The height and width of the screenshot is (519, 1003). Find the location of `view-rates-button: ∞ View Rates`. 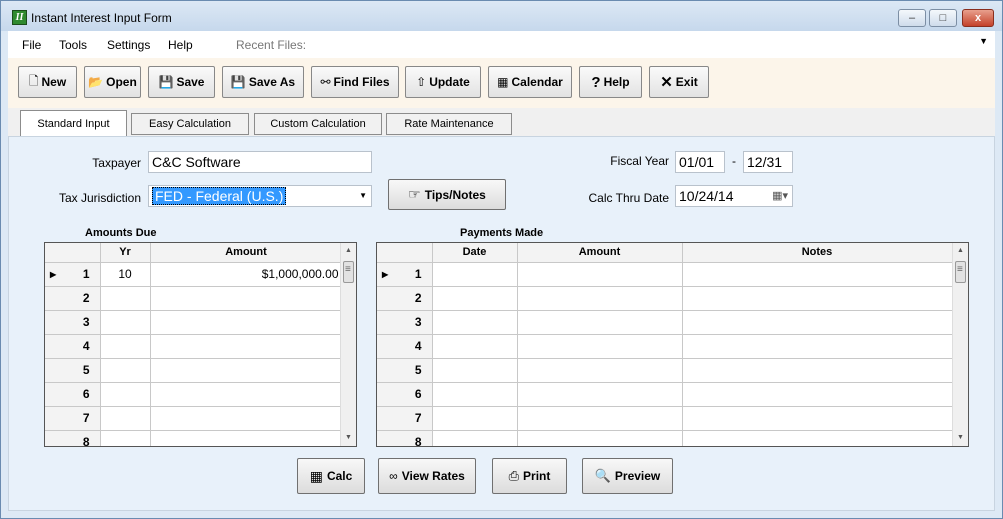

view-rates-button: ∞ View Rates is located at coordinates (427, 476).